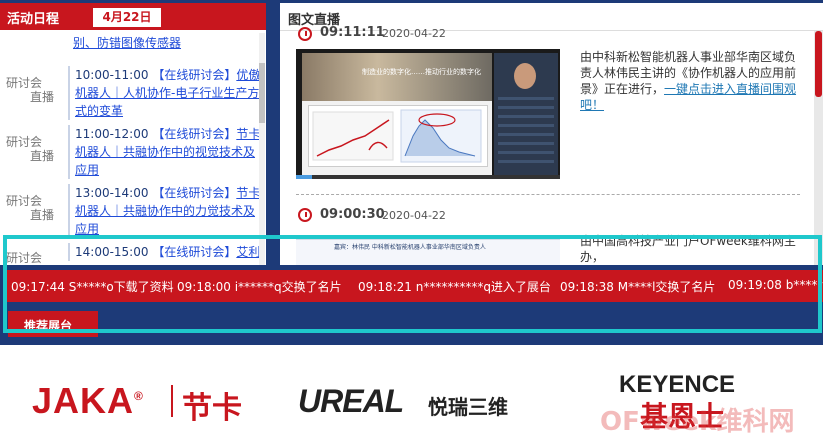 This screenshot has width=823, height=438. What do you see at coordinates (775, 285) in the screenshot?
I see `ticker-item: 09:19:08 b****r` at bounding box center [775, 285].